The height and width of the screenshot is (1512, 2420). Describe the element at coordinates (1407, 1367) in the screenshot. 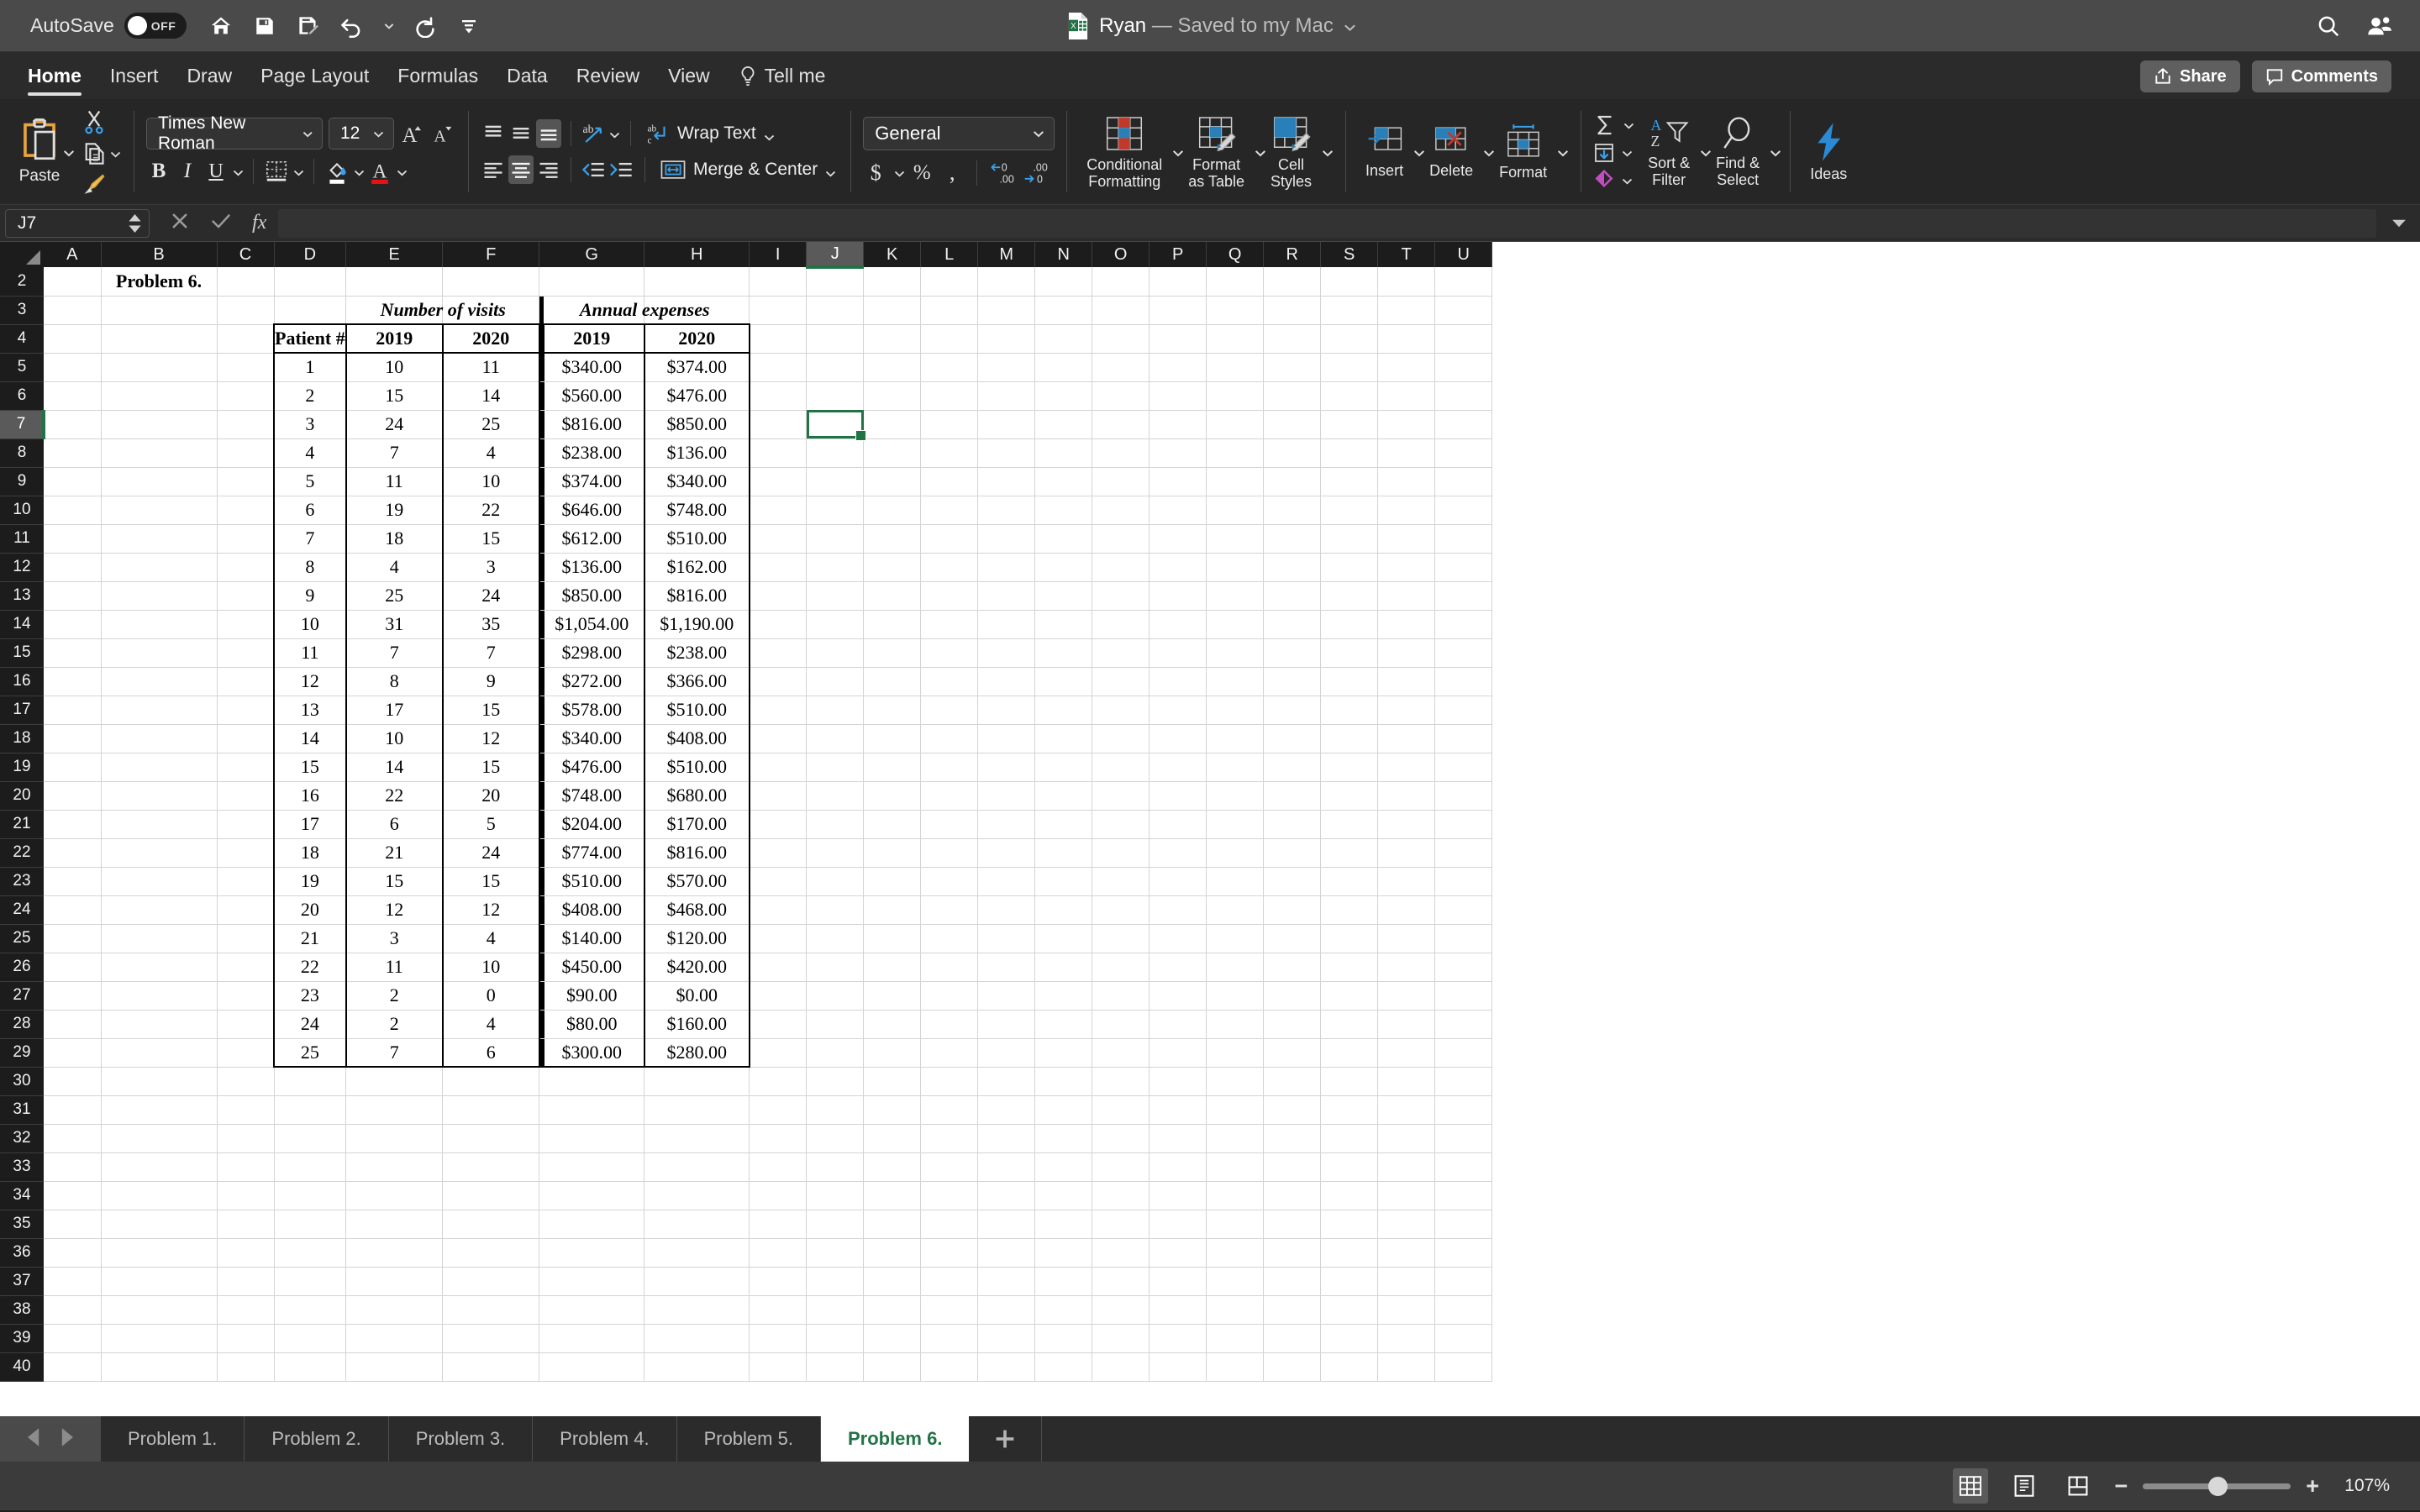

I see `cell-T40` at that location.